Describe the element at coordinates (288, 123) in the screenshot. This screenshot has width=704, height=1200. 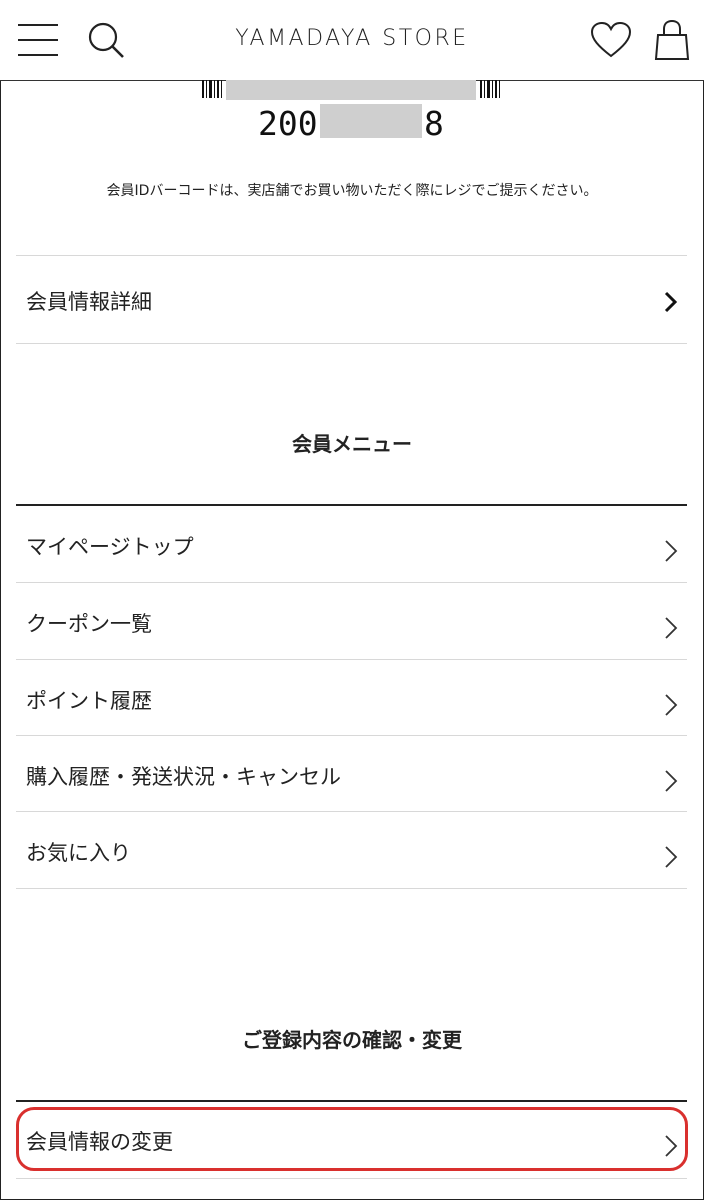
I see `member-id-prefix: 200` at that location.